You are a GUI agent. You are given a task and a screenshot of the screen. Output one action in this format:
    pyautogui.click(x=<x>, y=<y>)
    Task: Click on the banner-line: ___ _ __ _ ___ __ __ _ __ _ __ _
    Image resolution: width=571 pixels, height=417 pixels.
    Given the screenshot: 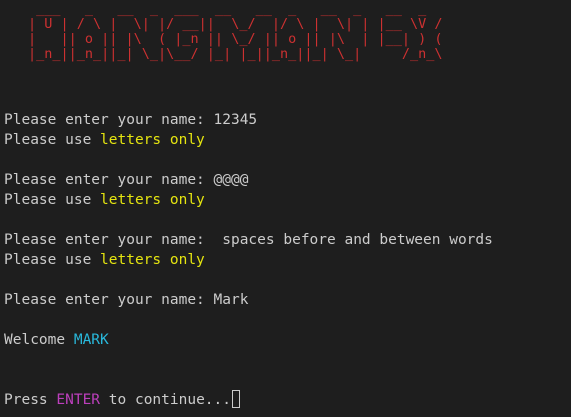 What is the action you would take?
    pyautogui.click(x=231, y=9)
    